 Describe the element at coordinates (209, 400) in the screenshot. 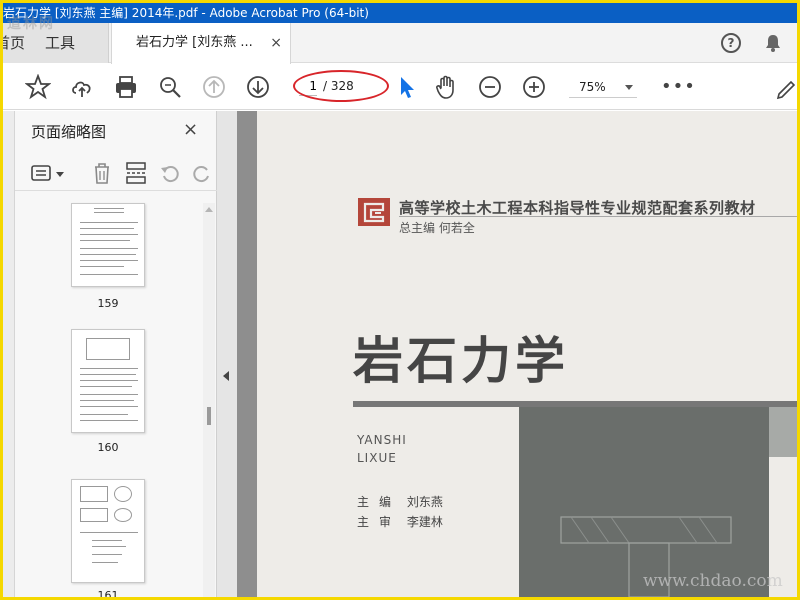

I see `thumbnail-scrollbar` at that location.